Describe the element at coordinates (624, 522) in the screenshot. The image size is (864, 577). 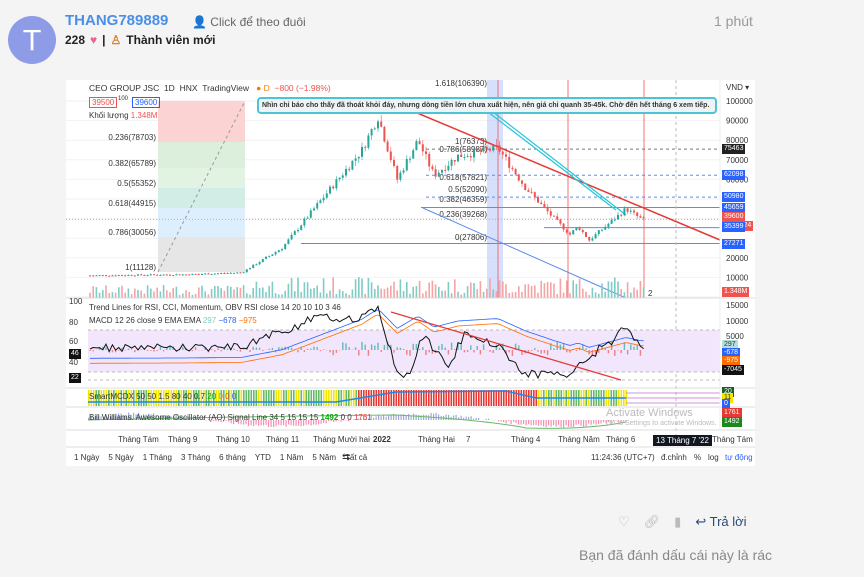
I see `like-icon: ♡` at that location.